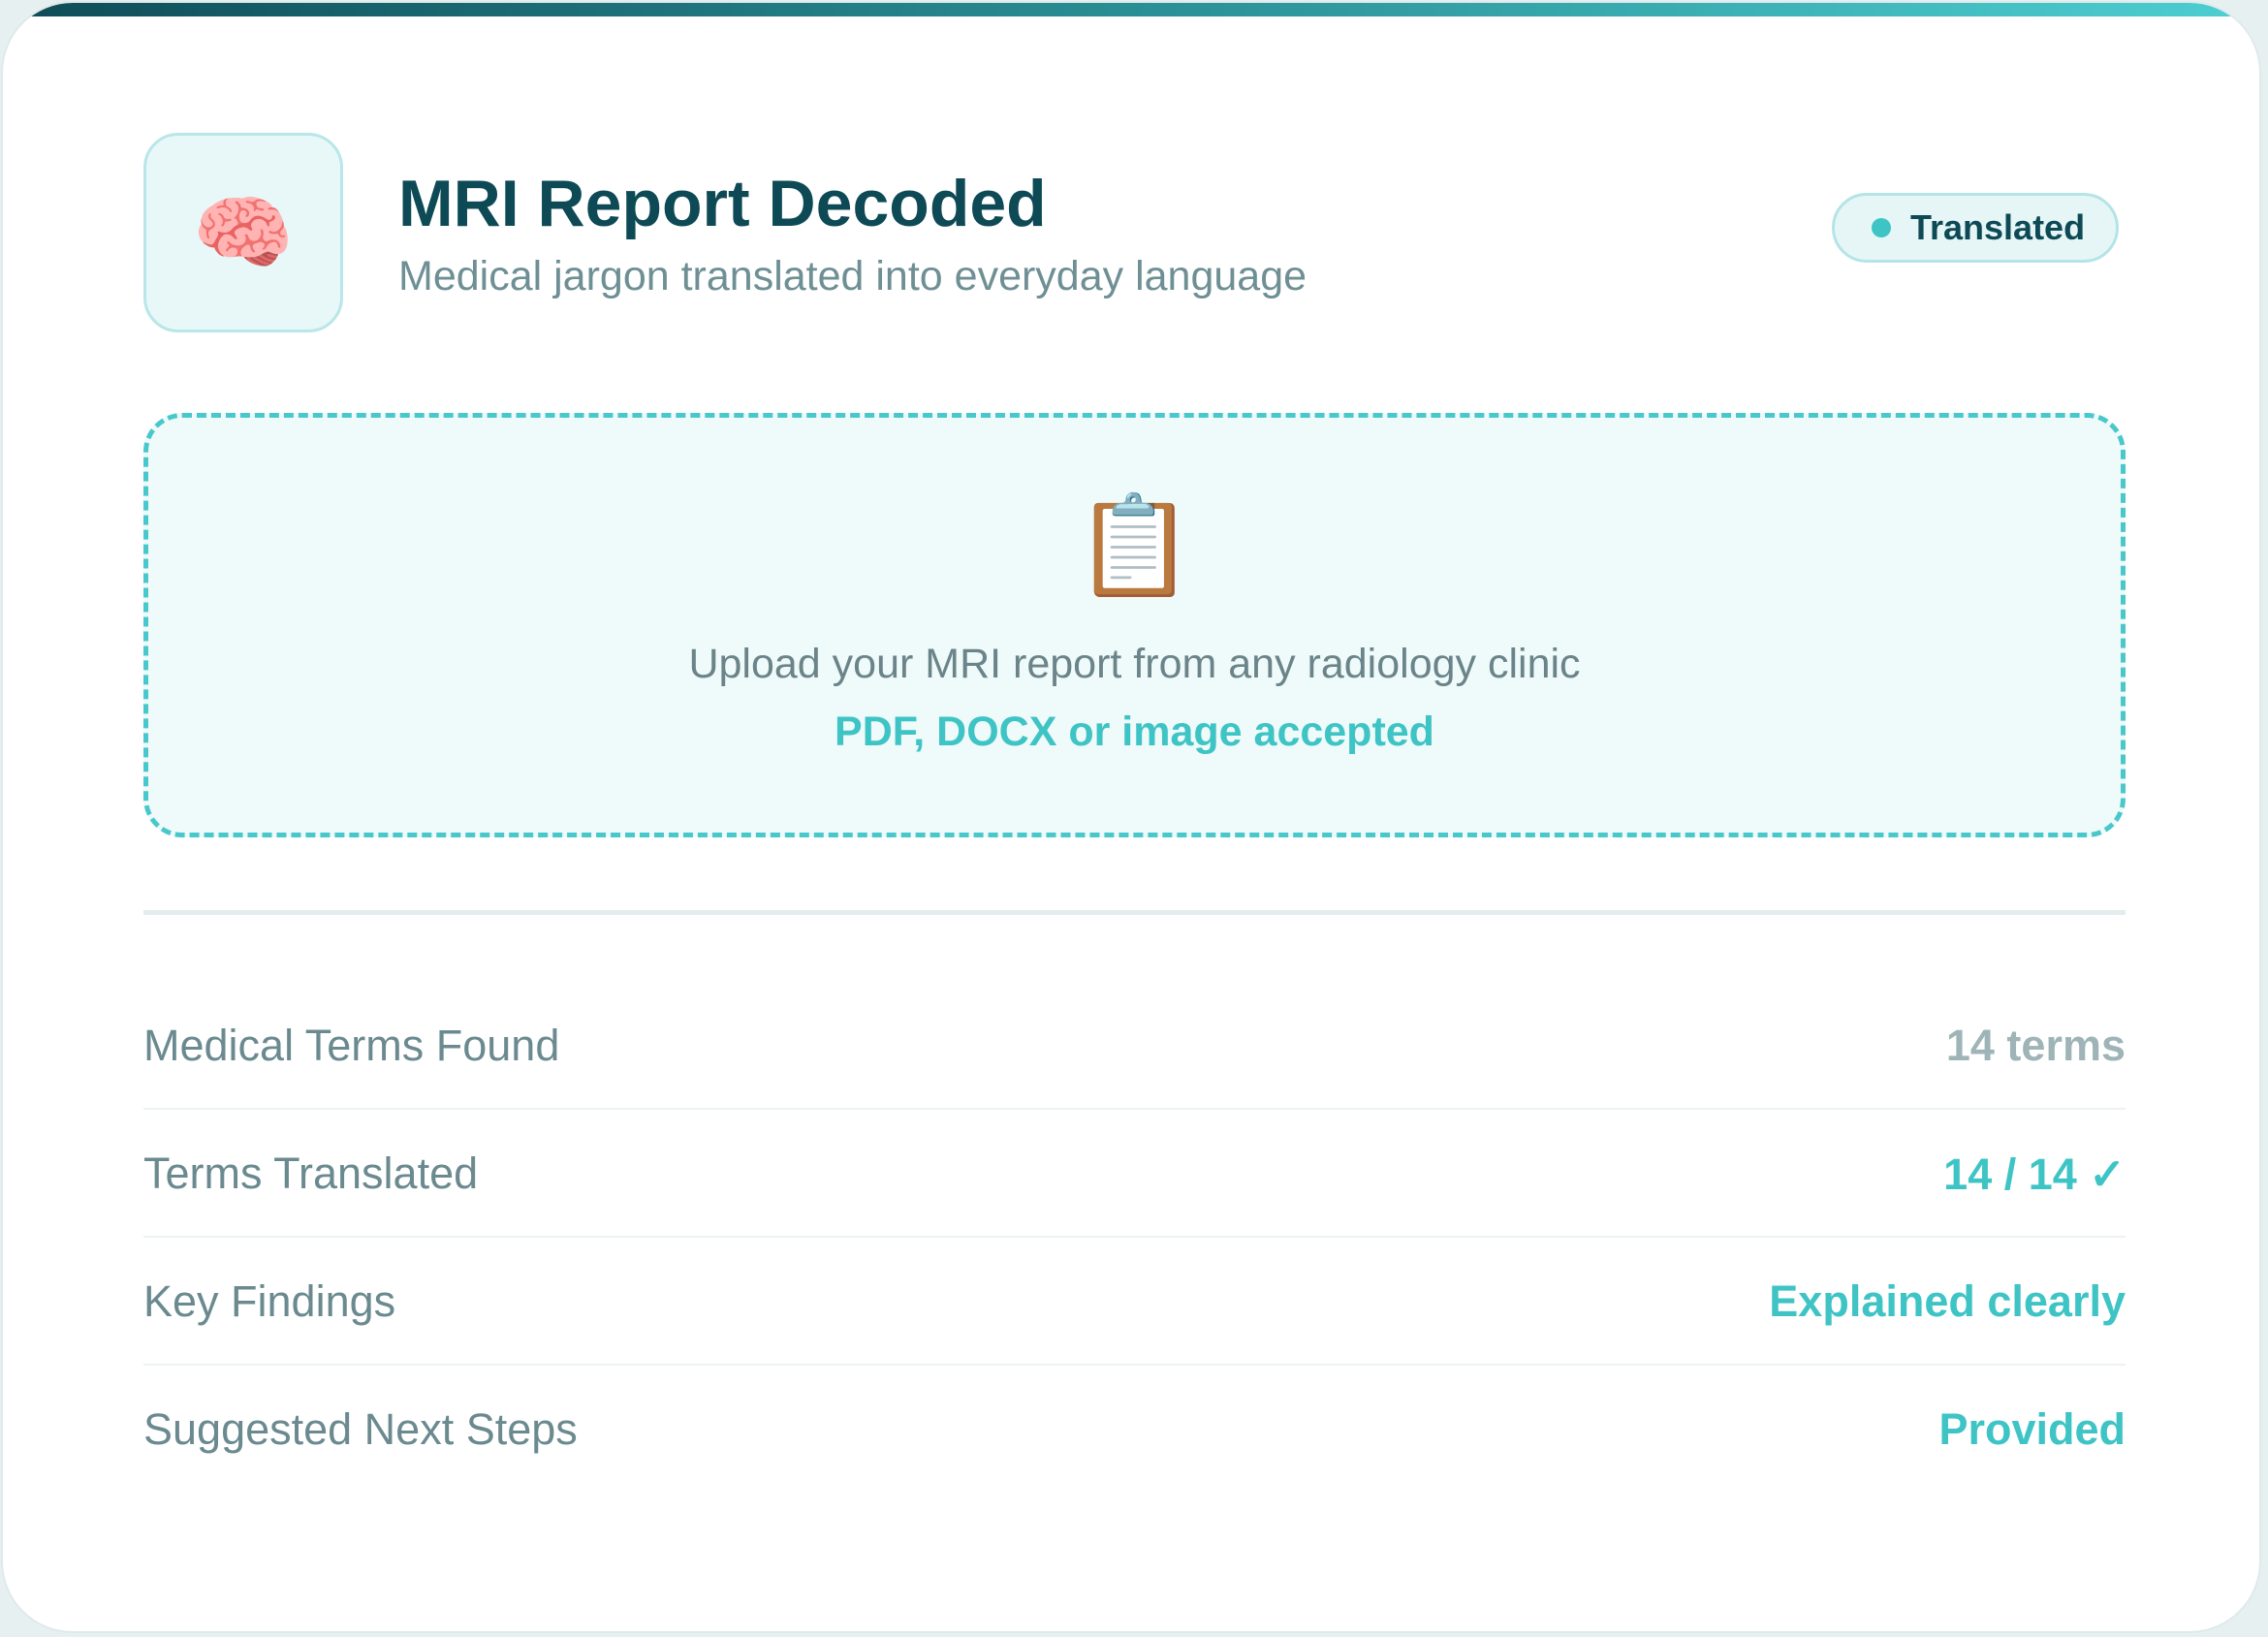 Image resolution: width=2268 pixels, height=1637 pixels. I want to click on stat-row-terms-found: Medical Terms Found 14 terms, so click(1135, 1046).